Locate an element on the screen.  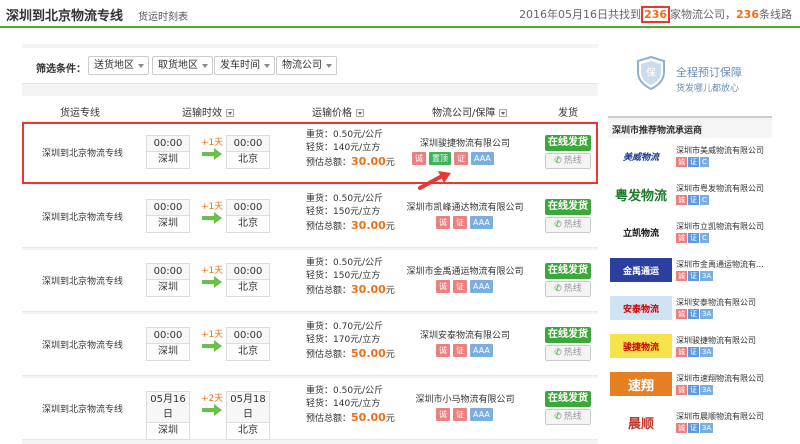
recommended-company: 安泰物流 深圳安泰物流有限公司 诚证 3A is located at coordinates (690, 309).